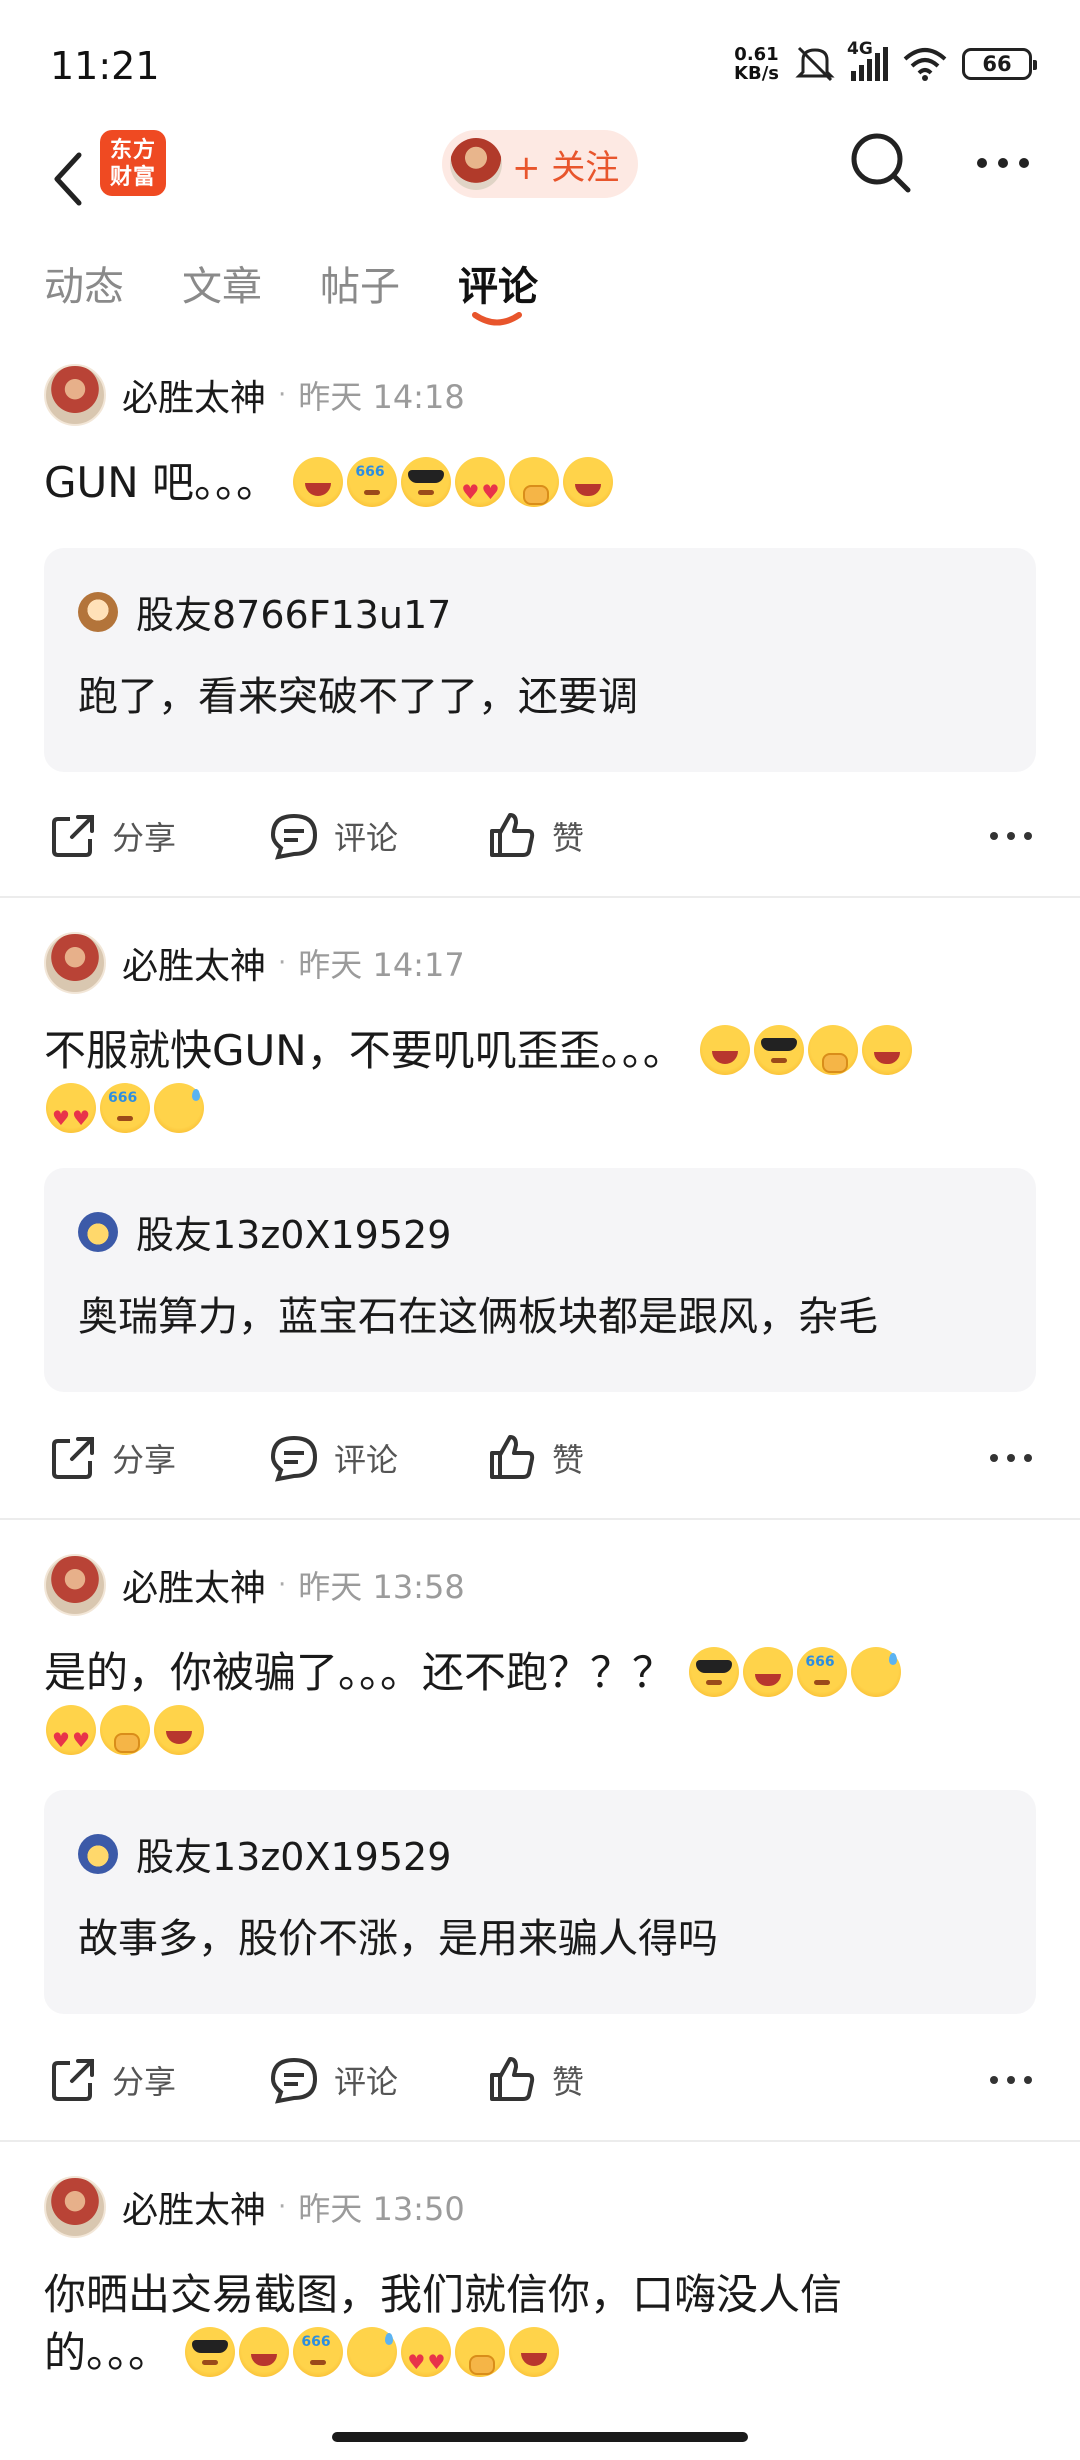 The width and height of the screenshot is (1080, 2460). I want to click on quote-text: 跑了，看来突破不了了，还要调, so click(358, 697).